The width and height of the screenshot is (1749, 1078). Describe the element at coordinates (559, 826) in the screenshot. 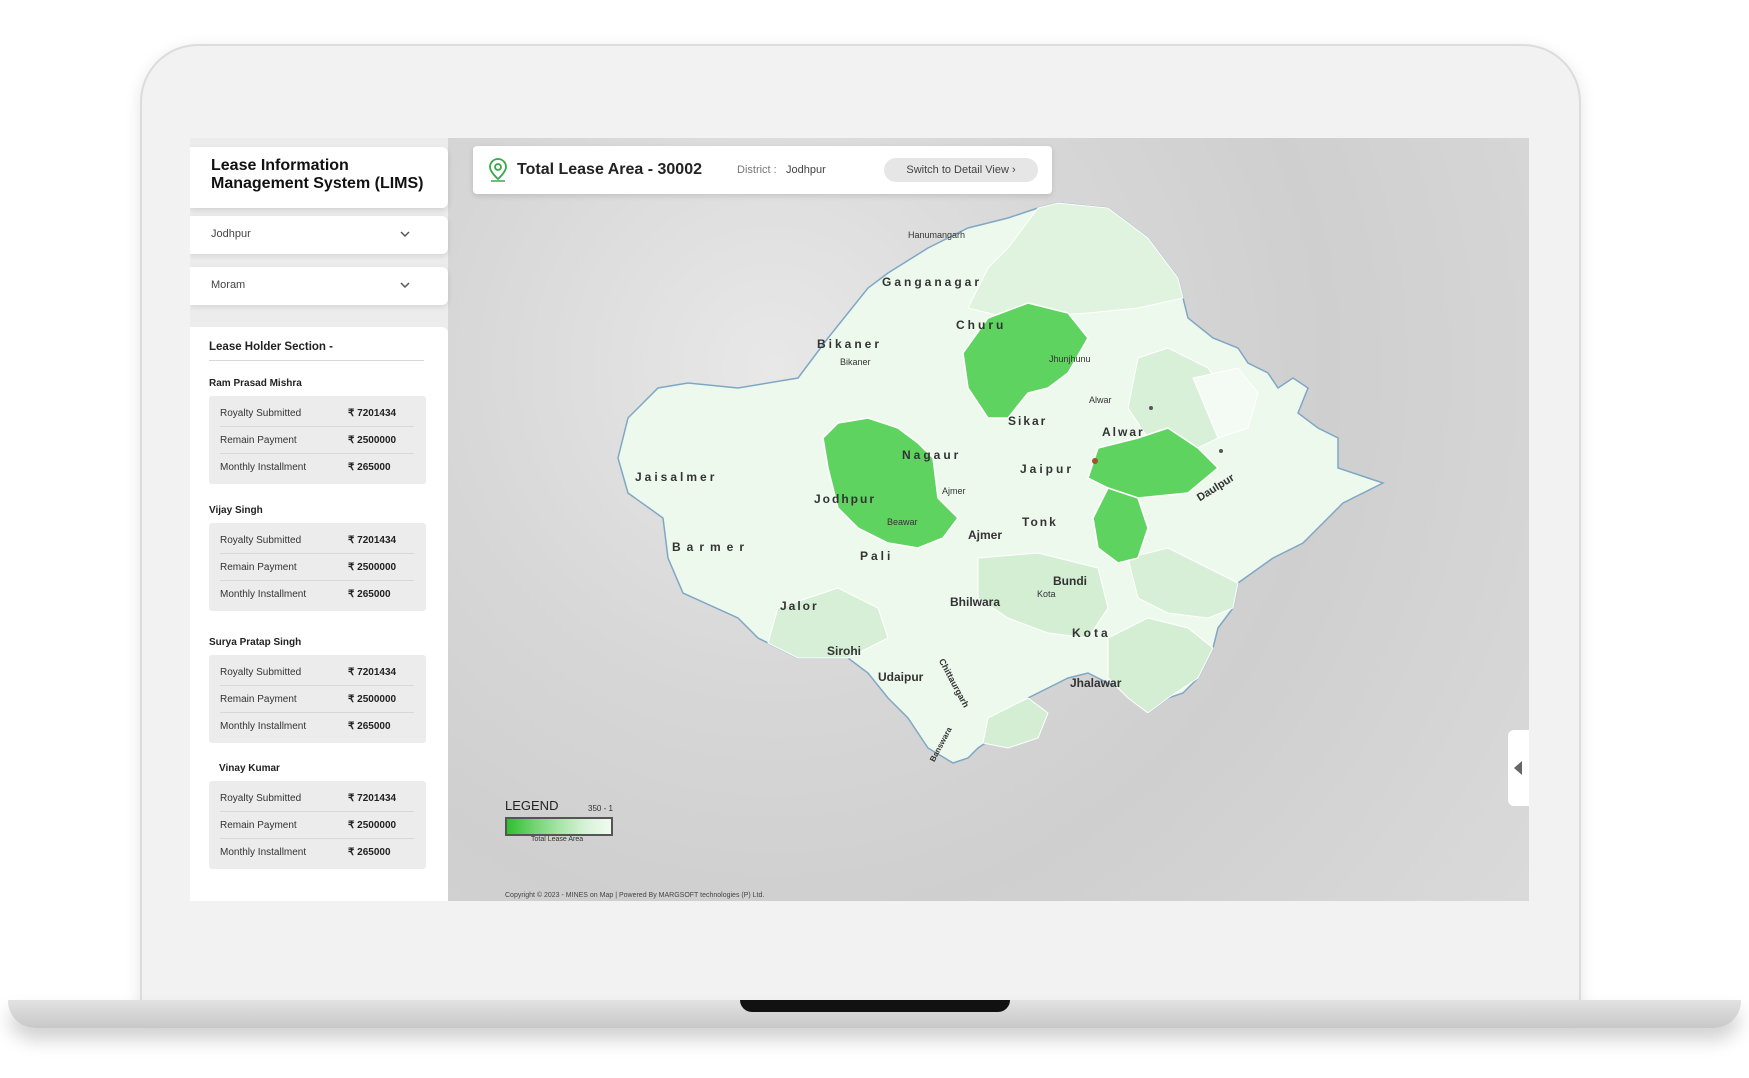

I see `legend-gradient-bar` at that location.